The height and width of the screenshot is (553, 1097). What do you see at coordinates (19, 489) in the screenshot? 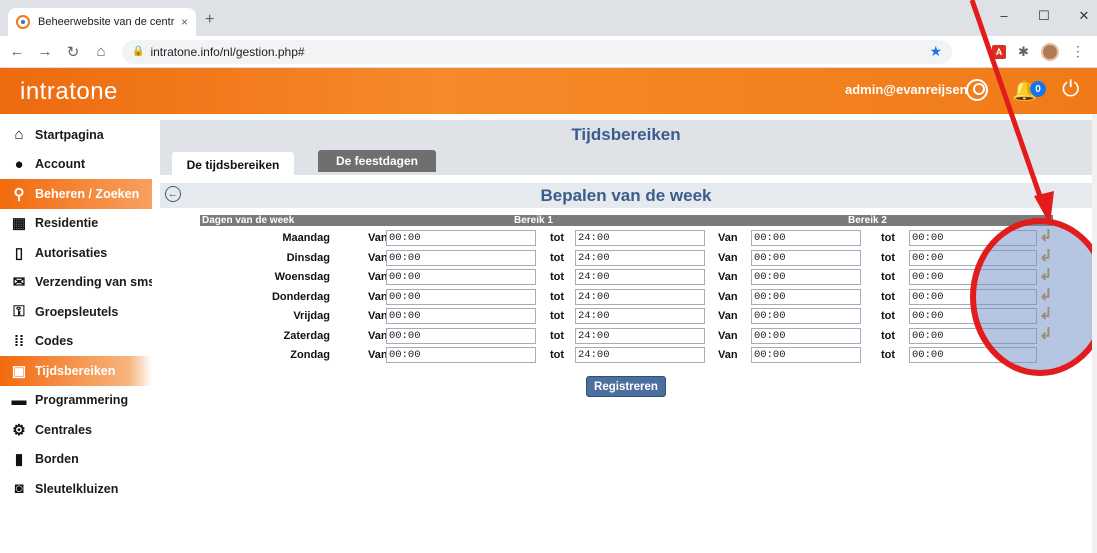
I see `safe-icon: ◙` at bounding box center [19, 489].